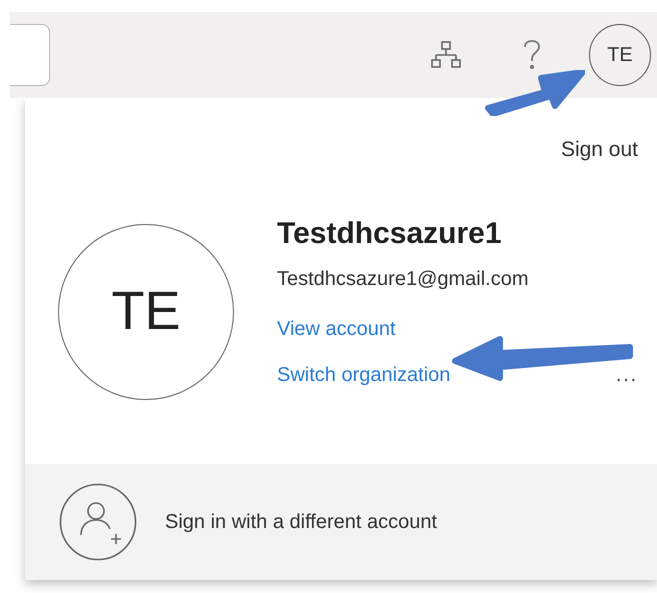  Describe the element at coordinates (446, 55) in the screenshot. I see `org-chart-icon` at that location.